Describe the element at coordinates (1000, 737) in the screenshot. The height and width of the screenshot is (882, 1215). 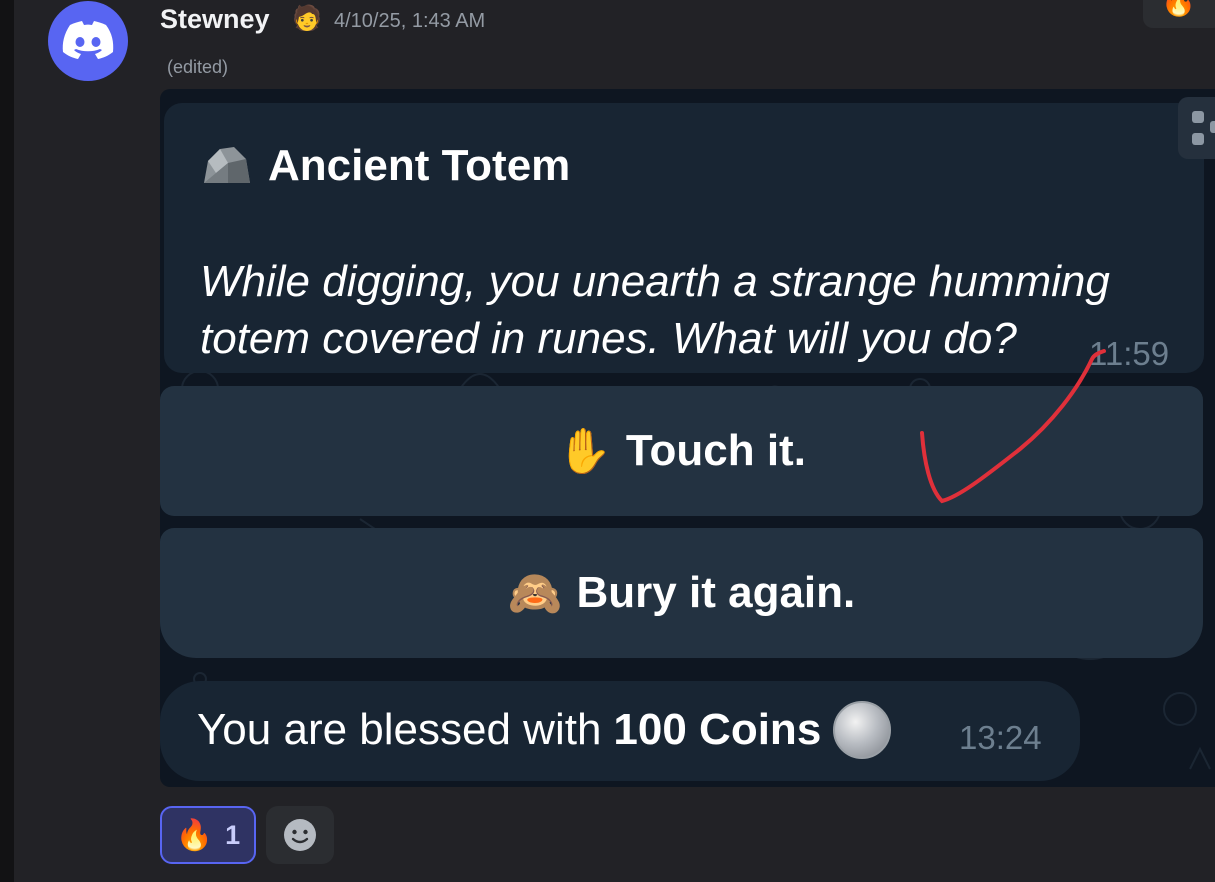
I see `result-time: 13:24` at that location.